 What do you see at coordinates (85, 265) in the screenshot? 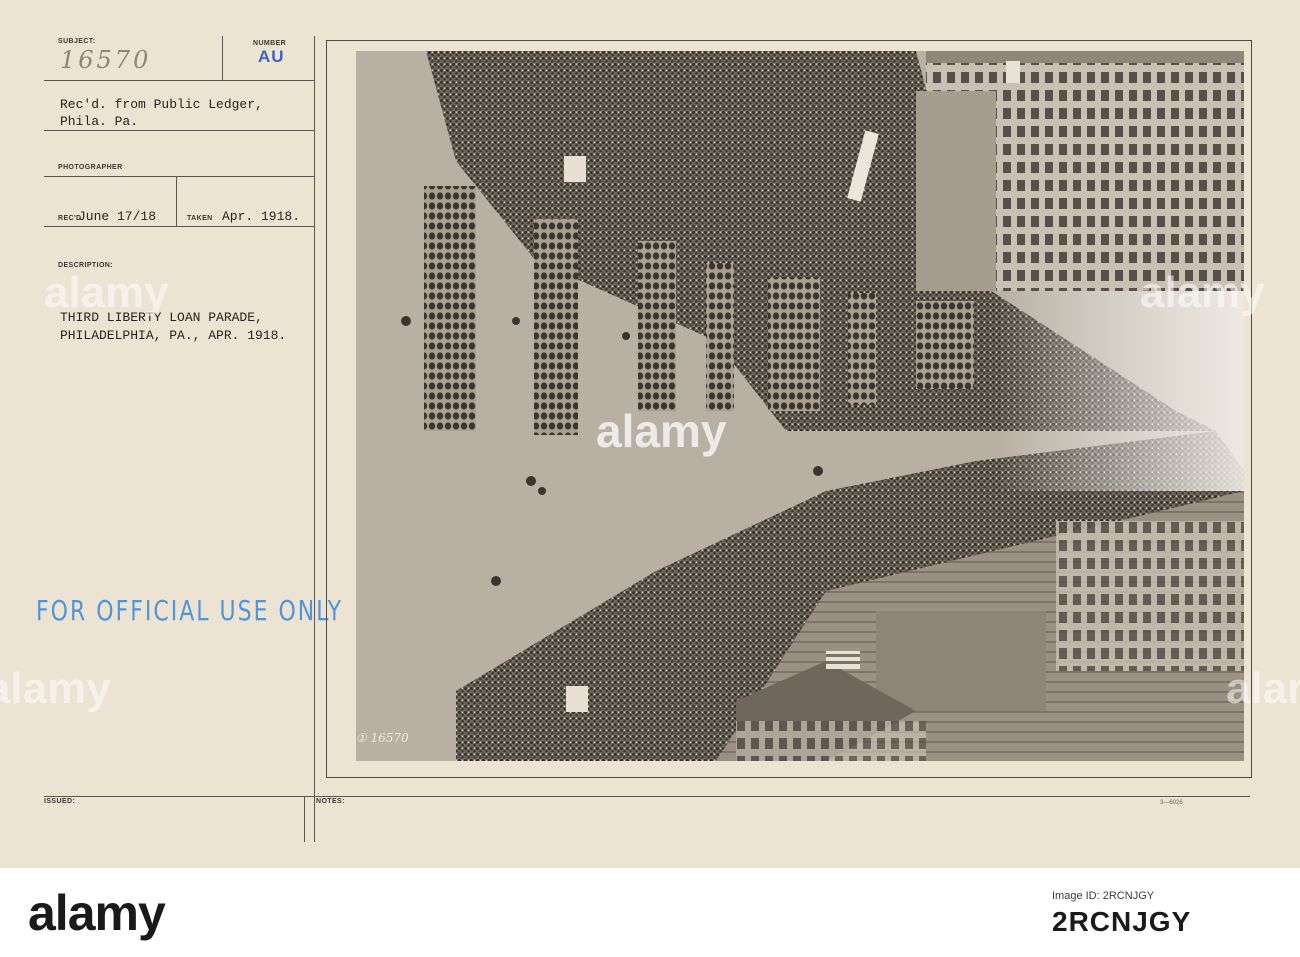
I see `description-label: DESCRIPTION:` at bounding box center [85, 265].